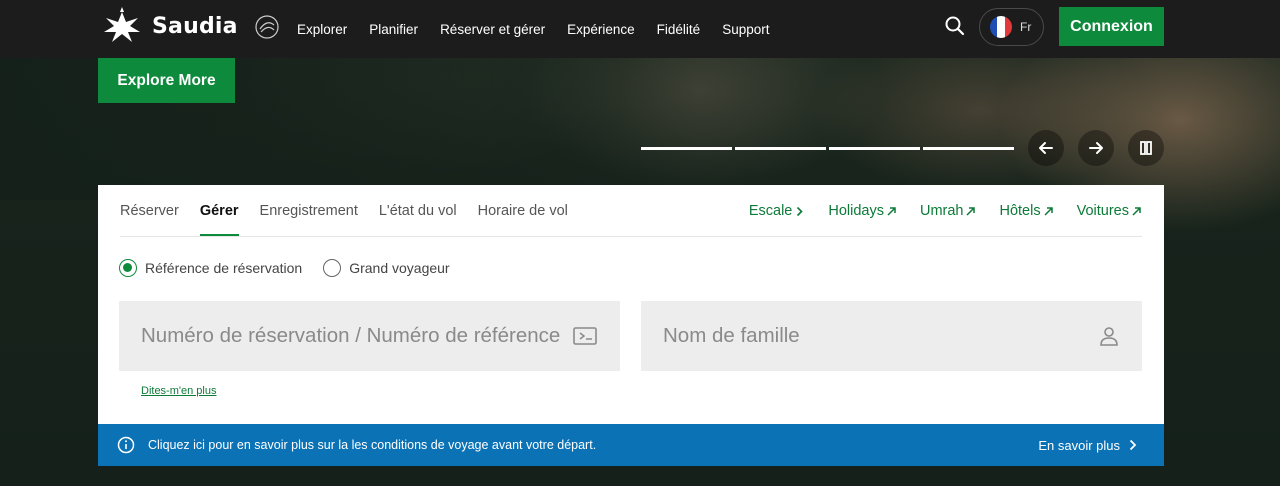 This screenshot has width=1280, height=486. What do you see at coordinates (1020, 211) in the screenshot?
I see `link-hotels-label: Hôtels` at bounding box center [1020, 211].